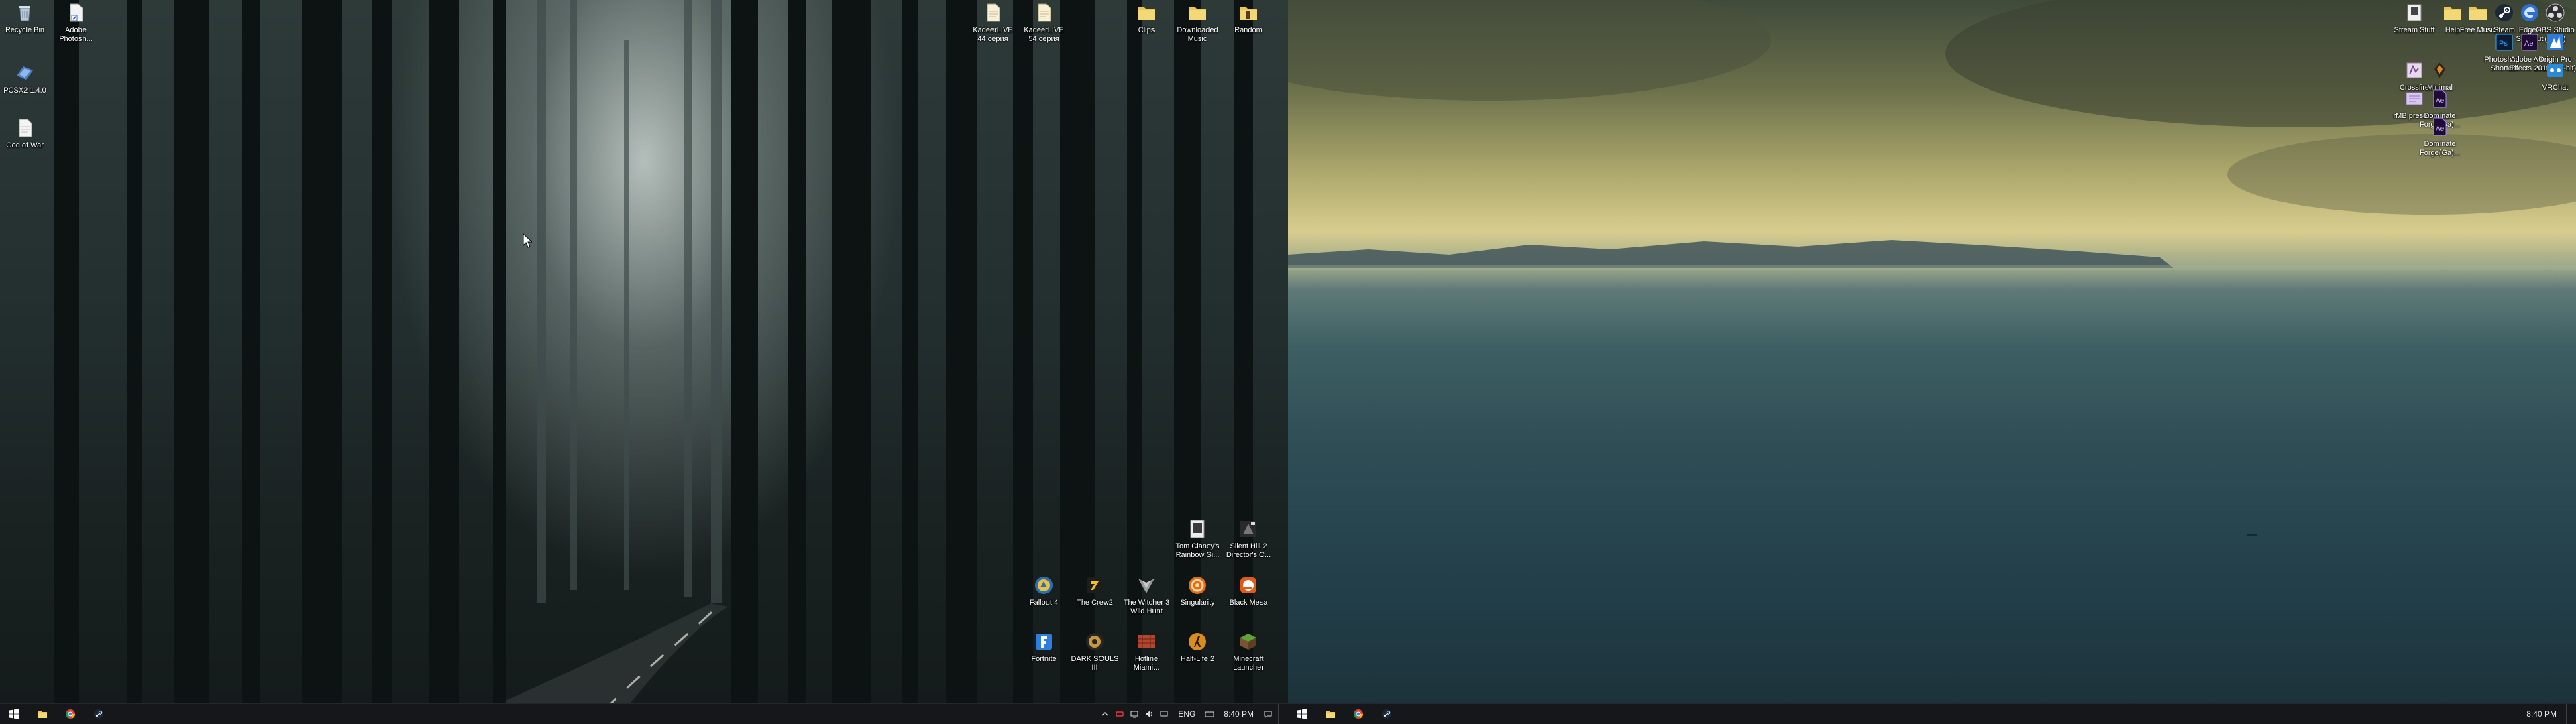  What do you see at coordinates (1248, 30) in the screenshot?
I see `icon-label: Random` at bounding box center [1248, 30].